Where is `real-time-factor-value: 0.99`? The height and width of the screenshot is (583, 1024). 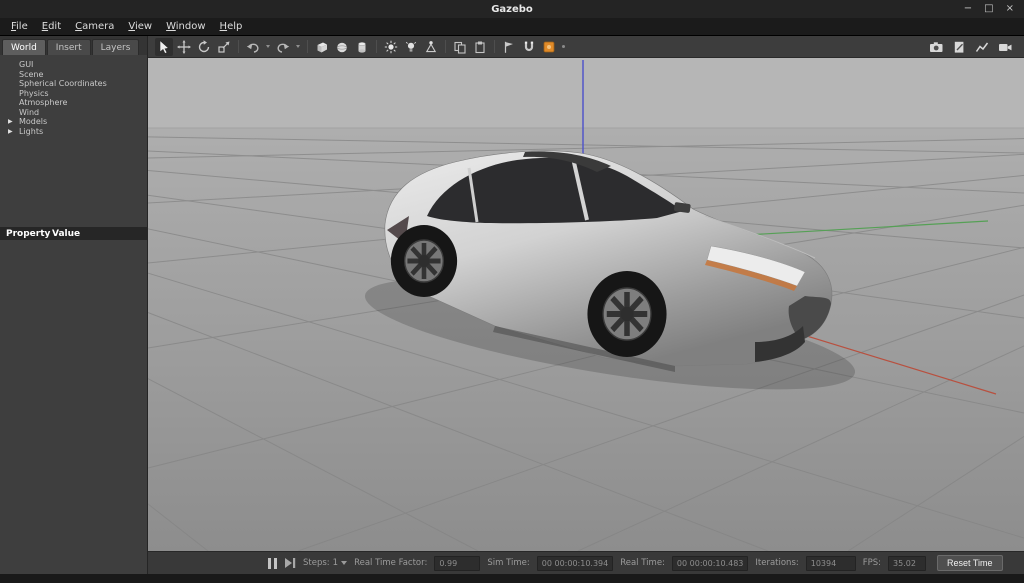
real-time-factor-value: 0.99 is located at coordinates (457, 563).